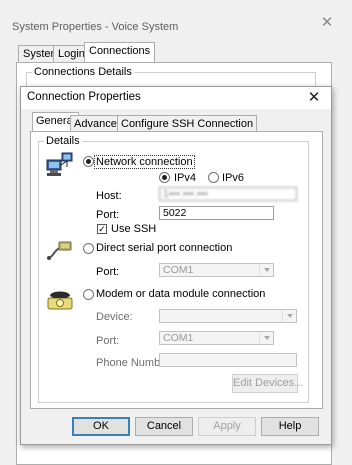 The image size is (352, 465). I want to click on port-input: 5022, so click(216, 213).